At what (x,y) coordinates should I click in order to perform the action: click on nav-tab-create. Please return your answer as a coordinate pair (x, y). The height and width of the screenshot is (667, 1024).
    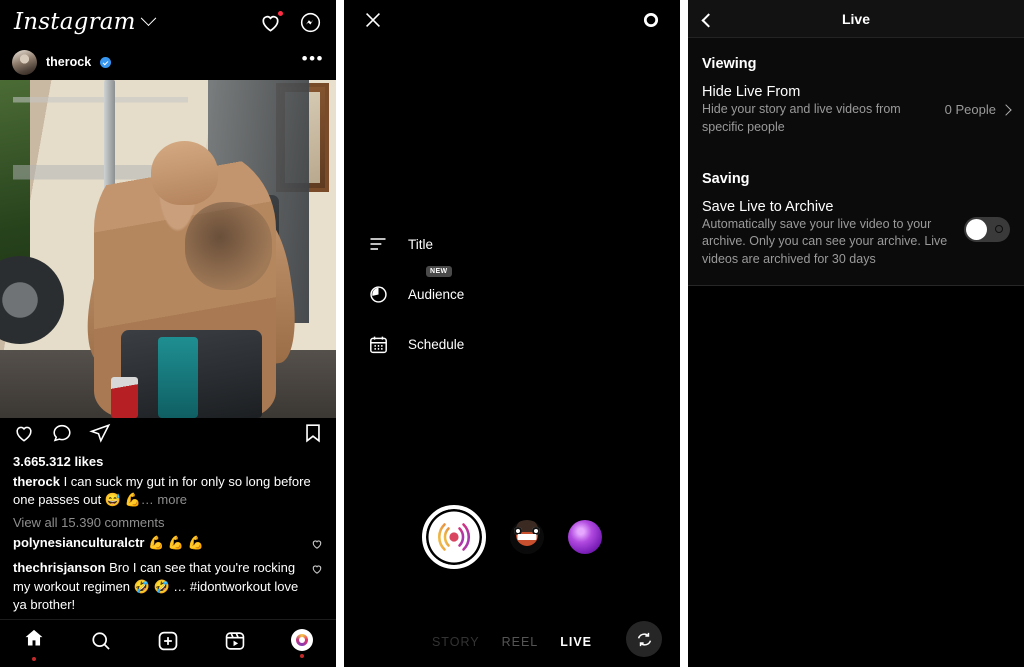
    Looking at the image, I should click on (167, 643).